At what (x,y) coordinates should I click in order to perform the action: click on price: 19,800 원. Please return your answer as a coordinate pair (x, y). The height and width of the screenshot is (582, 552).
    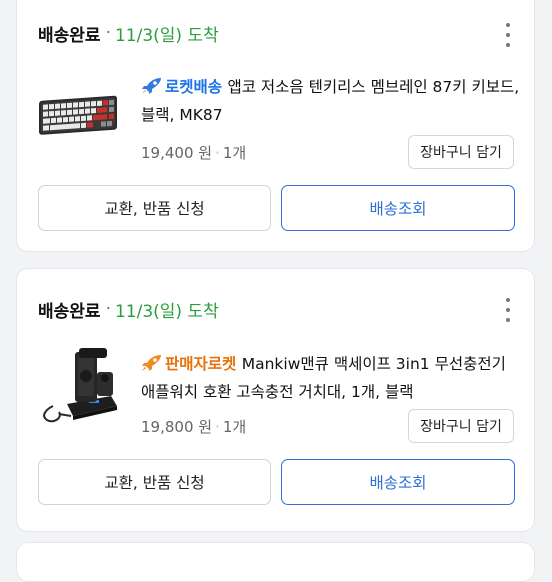
    Looking at the image, I should click on (177, 427).